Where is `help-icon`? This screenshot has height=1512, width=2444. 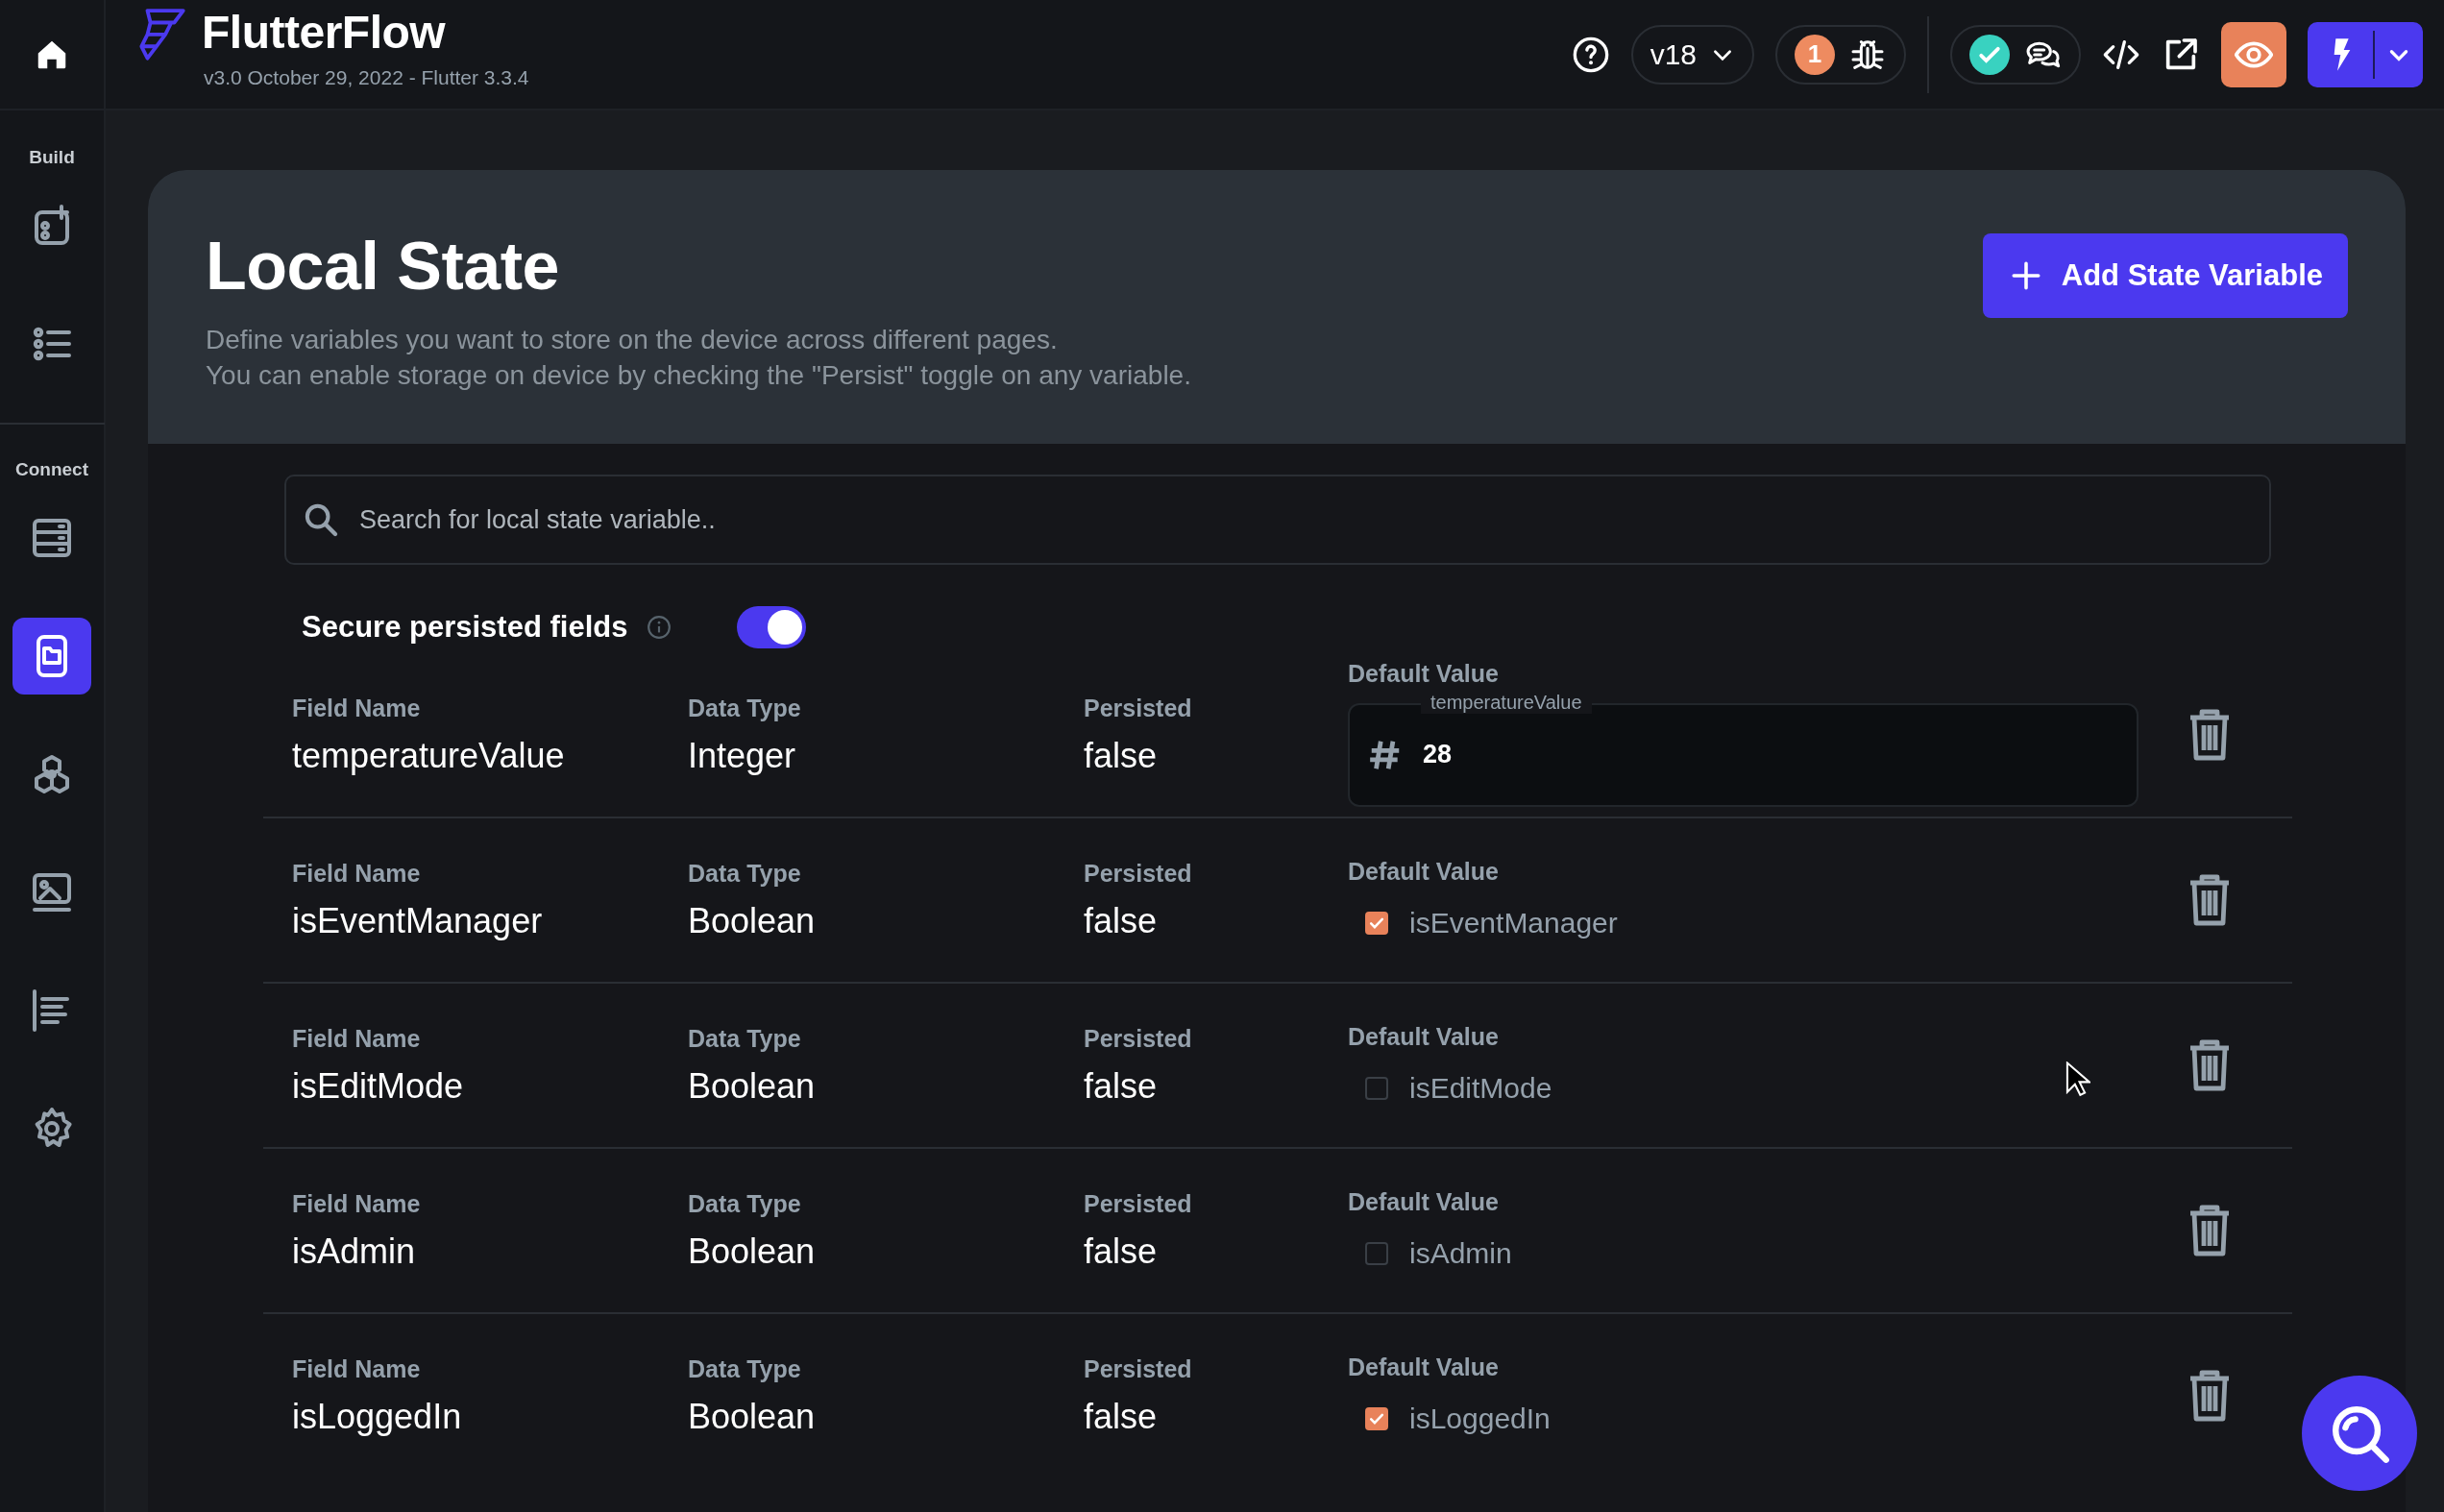 help-icon is located at coordinates (1590, 54).